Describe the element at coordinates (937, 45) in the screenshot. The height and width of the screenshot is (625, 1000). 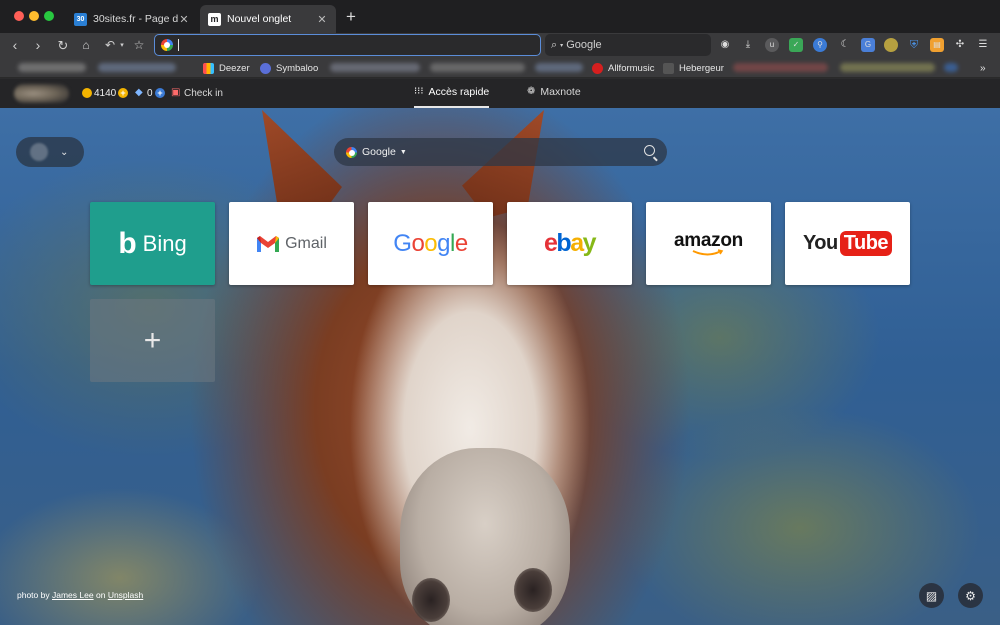
I see `notes-icon: ▤` at that location.